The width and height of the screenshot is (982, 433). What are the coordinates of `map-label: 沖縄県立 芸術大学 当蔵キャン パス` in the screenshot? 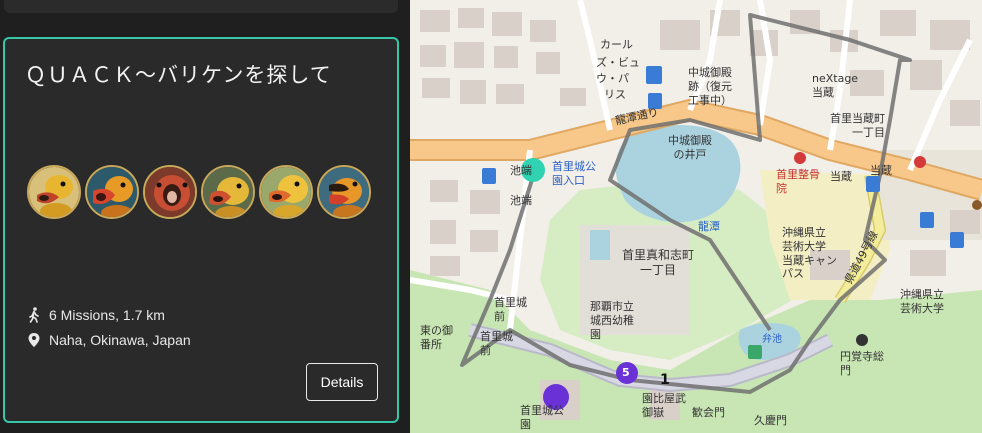 It's located at (809, 253).